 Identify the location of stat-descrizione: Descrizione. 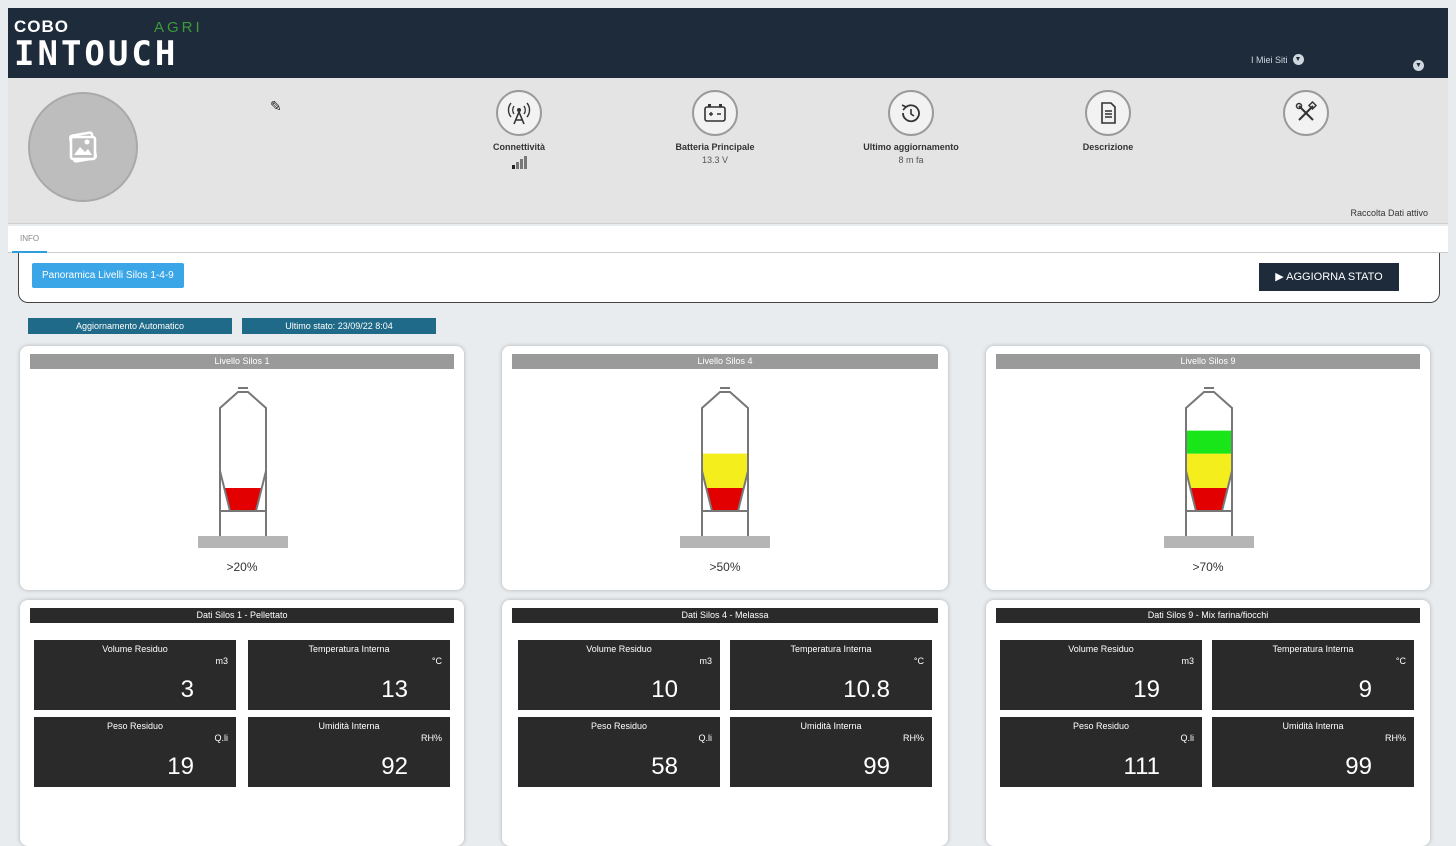
(1108, 121).